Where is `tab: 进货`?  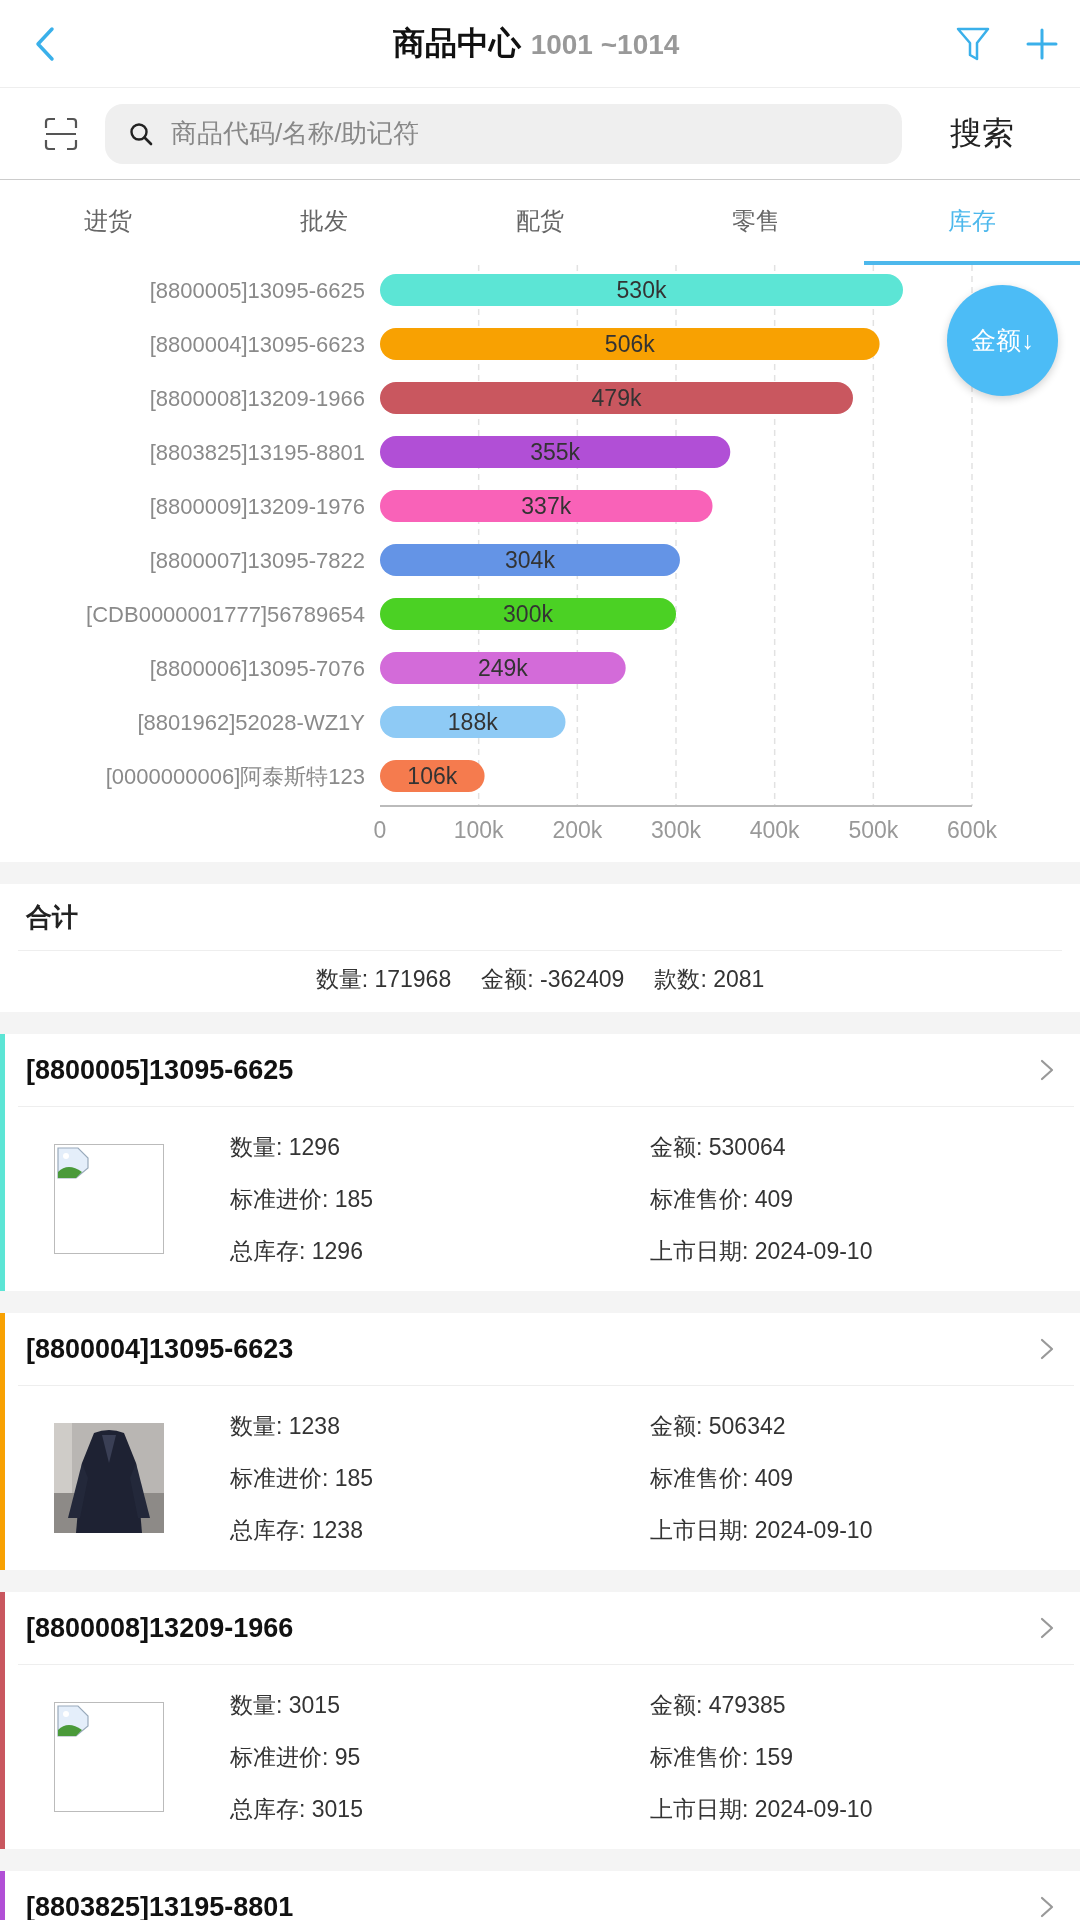
tab: 进货 is located at coordinates (108, 222).